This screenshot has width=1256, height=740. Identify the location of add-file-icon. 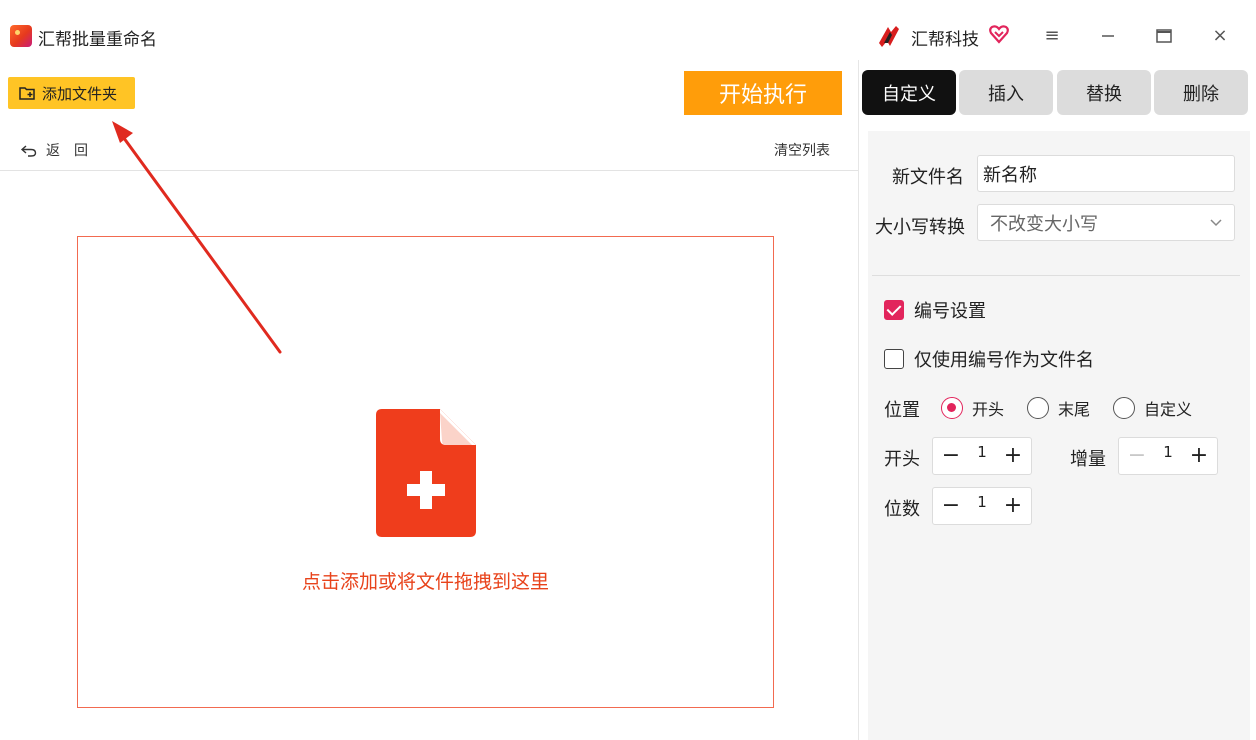
(426, 473).